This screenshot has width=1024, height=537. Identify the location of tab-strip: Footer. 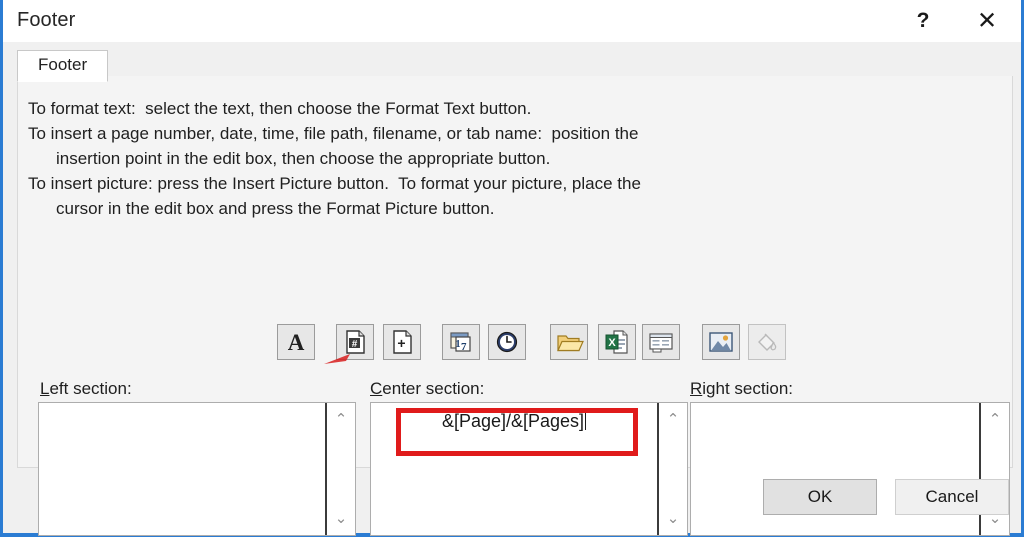
(515, 64).